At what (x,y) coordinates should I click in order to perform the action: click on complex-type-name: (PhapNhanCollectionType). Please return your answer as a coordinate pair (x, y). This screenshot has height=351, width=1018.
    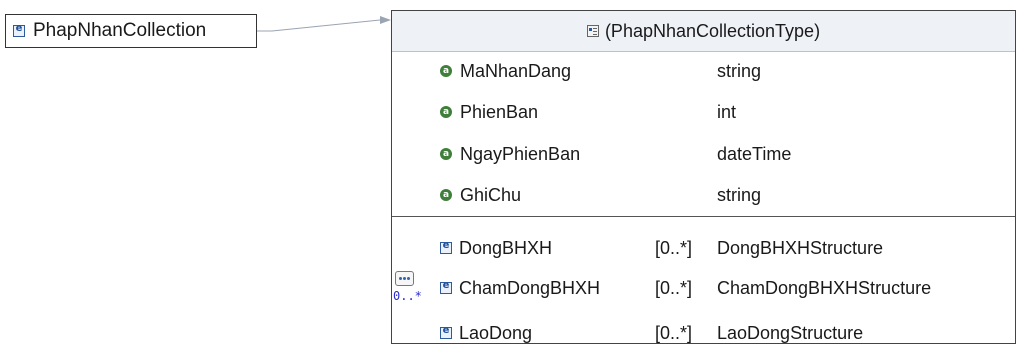
    Looking at the image, I should click on (712, 30).